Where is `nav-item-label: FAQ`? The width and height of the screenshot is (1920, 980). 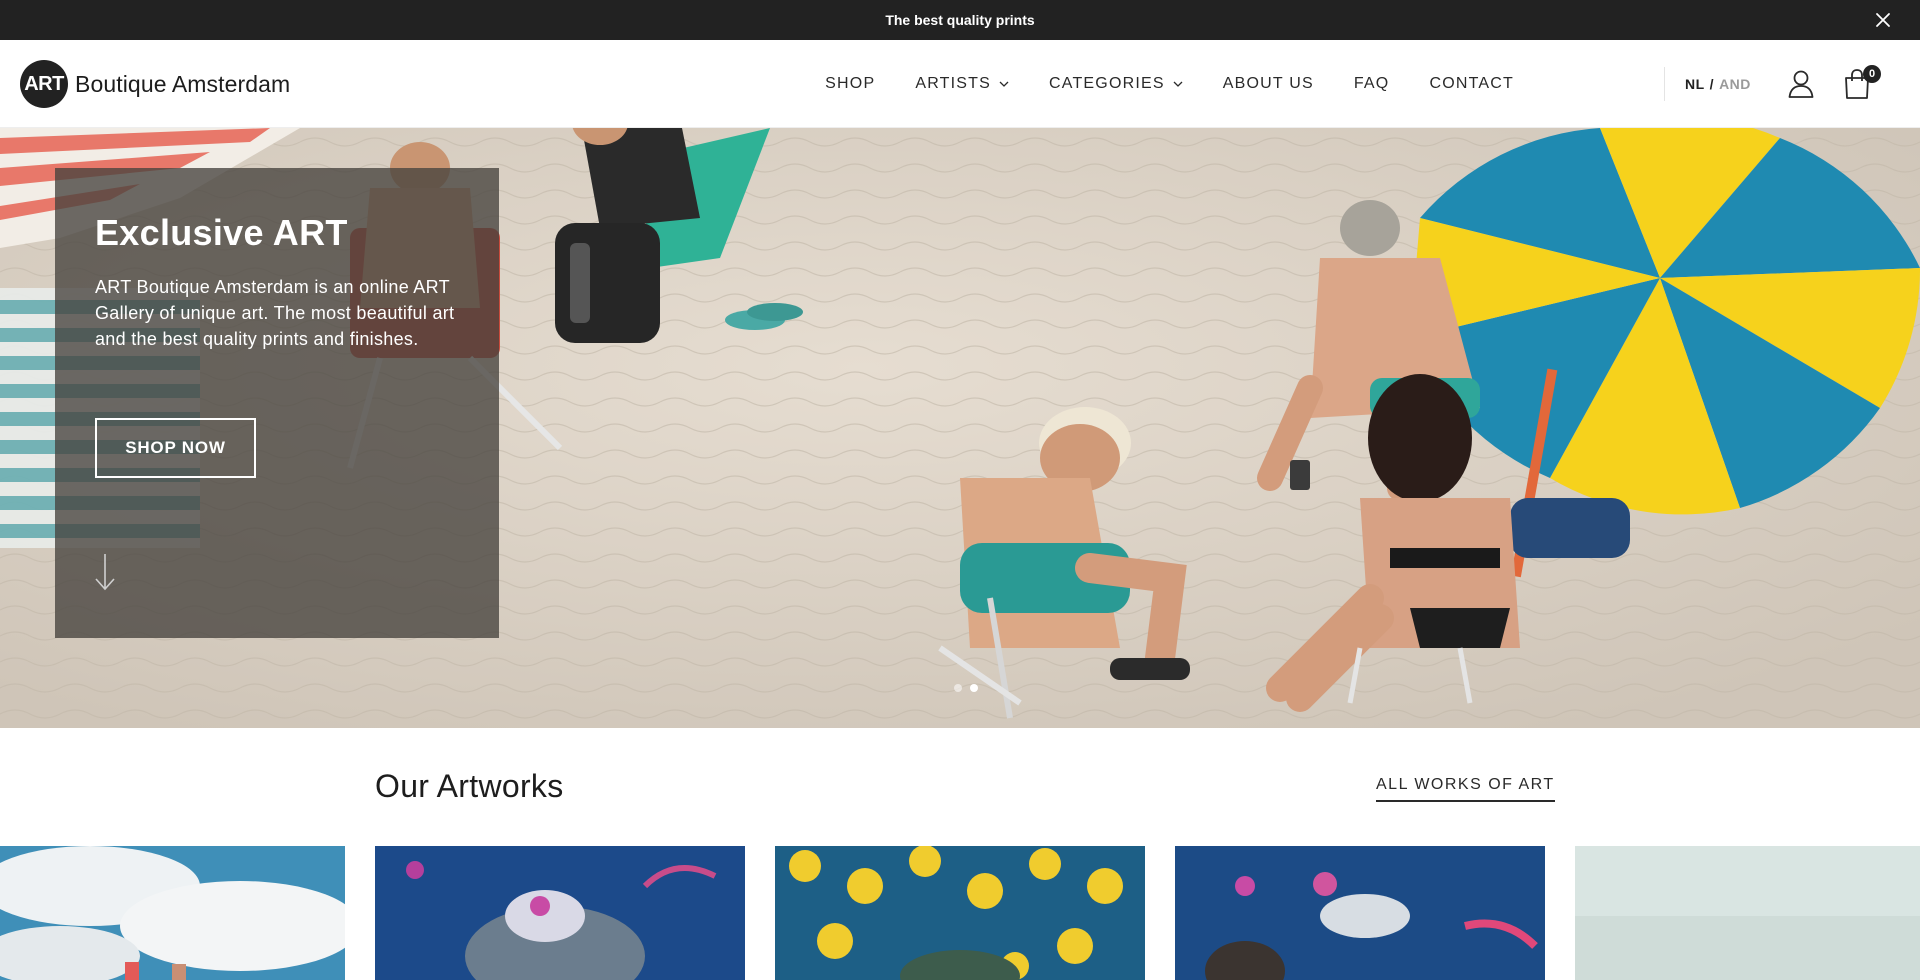 nav-item-label: FAQ is located at coordinates (1371, 83).